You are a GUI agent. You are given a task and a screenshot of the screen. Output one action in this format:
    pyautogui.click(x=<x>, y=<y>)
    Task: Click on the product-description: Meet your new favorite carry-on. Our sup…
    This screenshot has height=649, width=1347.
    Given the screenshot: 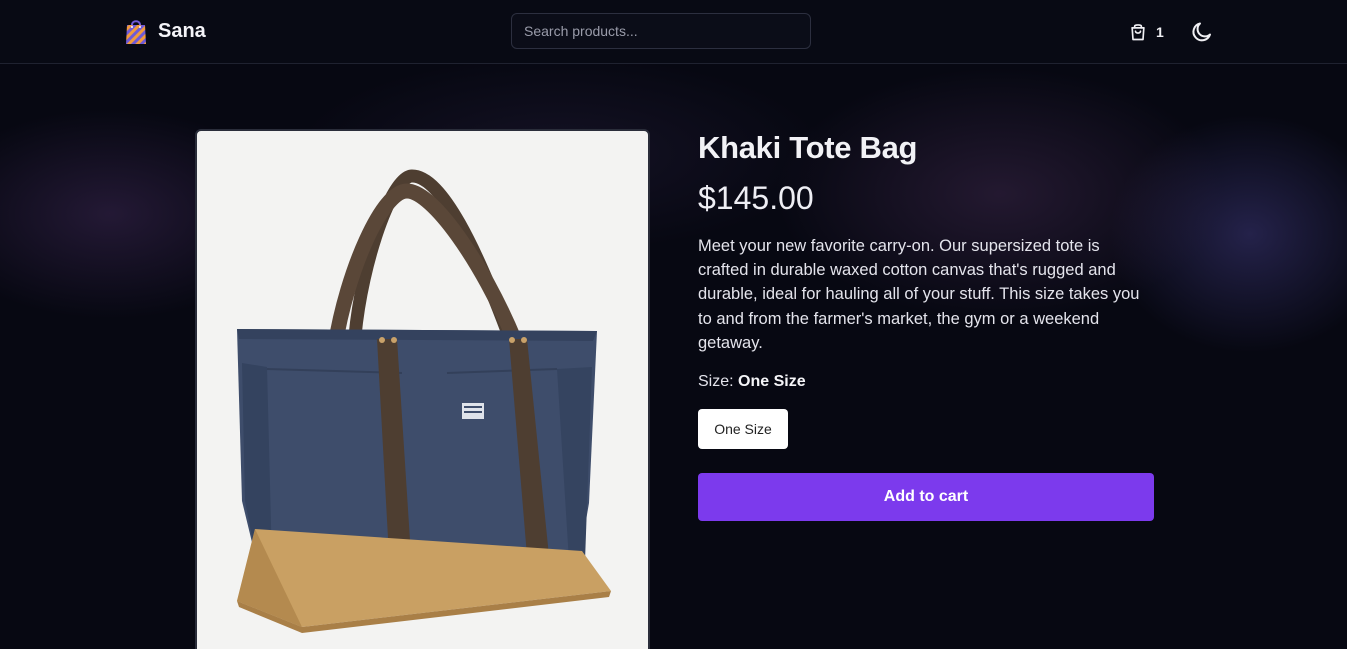 What is the action you would take?
    pyautogui.click(x=919, y=294)
    